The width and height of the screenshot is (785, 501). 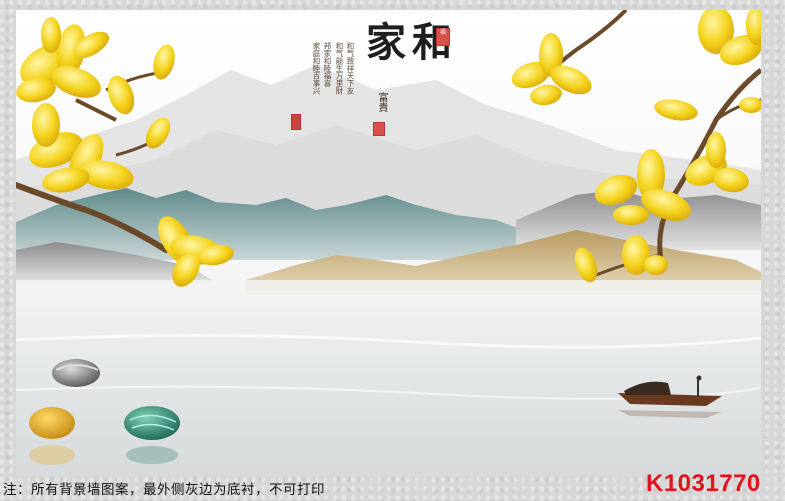 I want to click on jade-stone, so click(x=152, y=423).